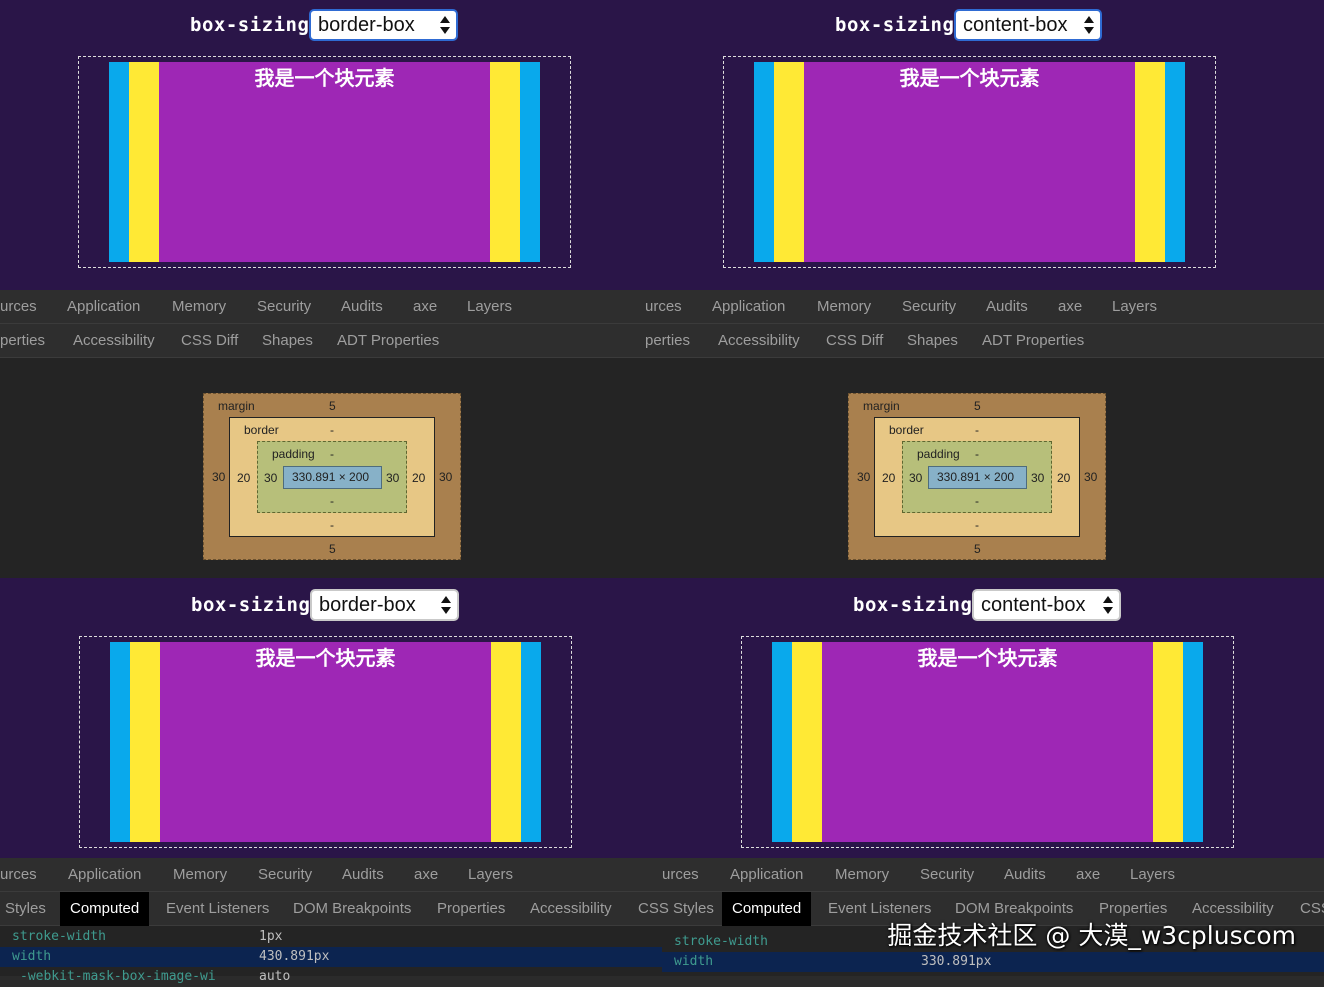 The width and height of the screenshot is (1324, 987). Describe the element at coordinates (331, 977) in the screenshot. I see `computed-row: -webkit-mask-box-image-wi auto` at that location.